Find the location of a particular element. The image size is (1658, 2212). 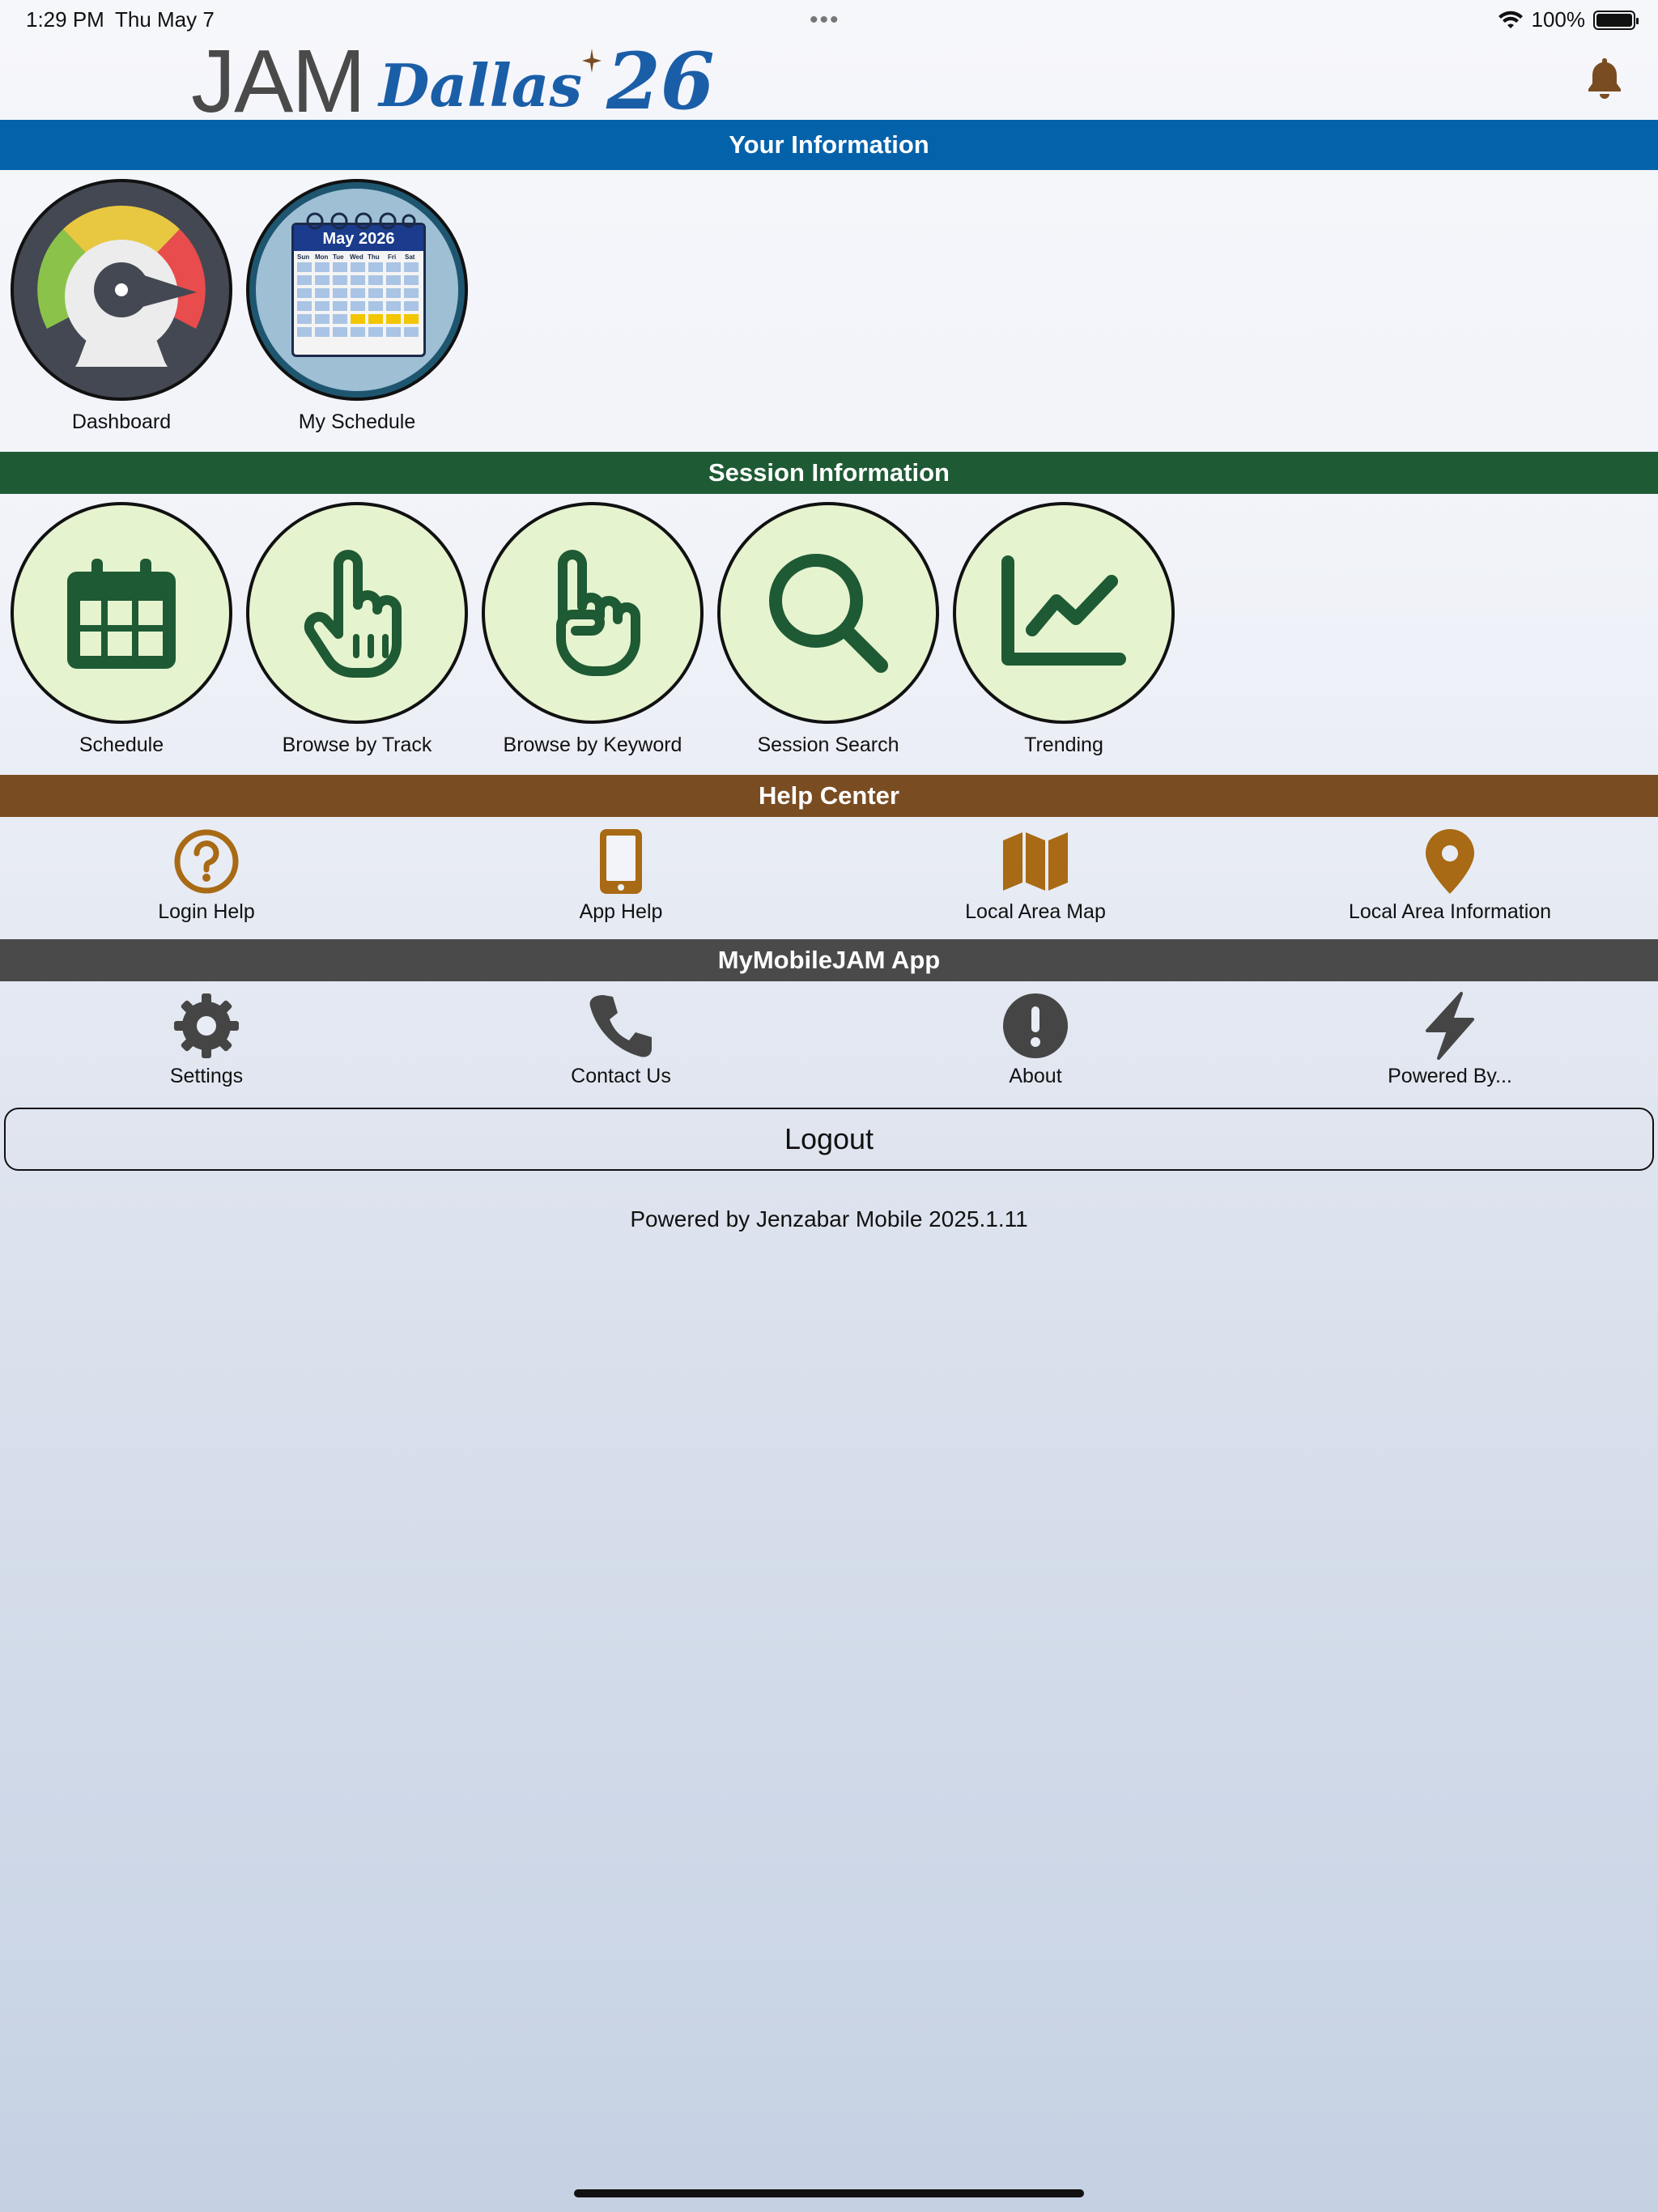

contact-us-button: Contact Us is located at coordinates (621, 1040).